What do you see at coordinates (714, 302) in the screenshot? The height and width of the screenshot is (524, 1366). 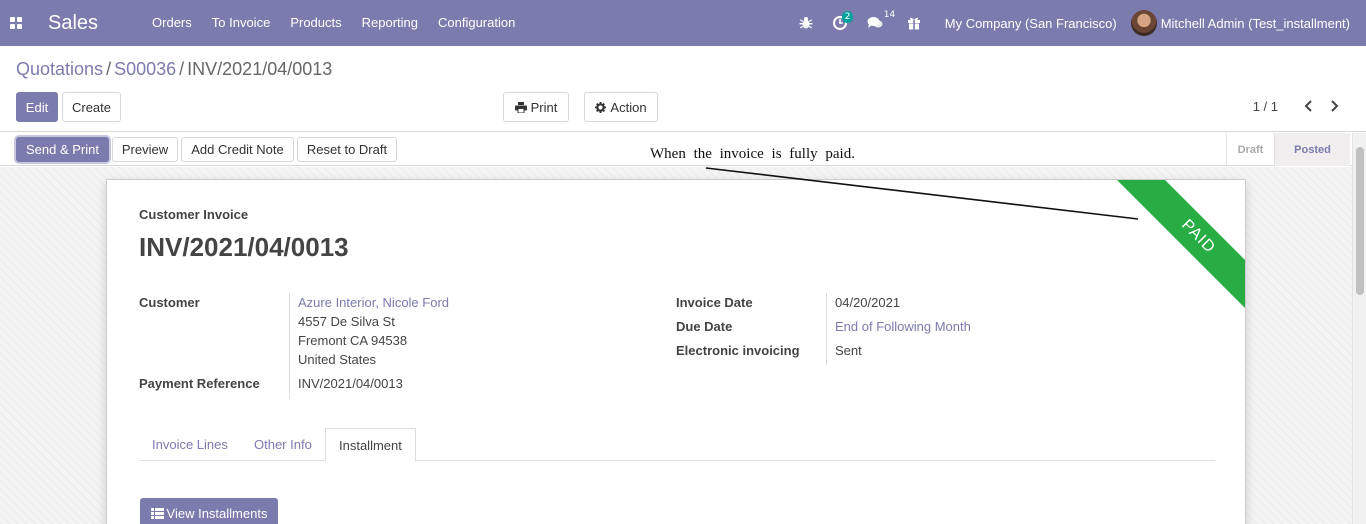 I see `invoice-date-label: Invoice Date` at bounding box center [714, 302].